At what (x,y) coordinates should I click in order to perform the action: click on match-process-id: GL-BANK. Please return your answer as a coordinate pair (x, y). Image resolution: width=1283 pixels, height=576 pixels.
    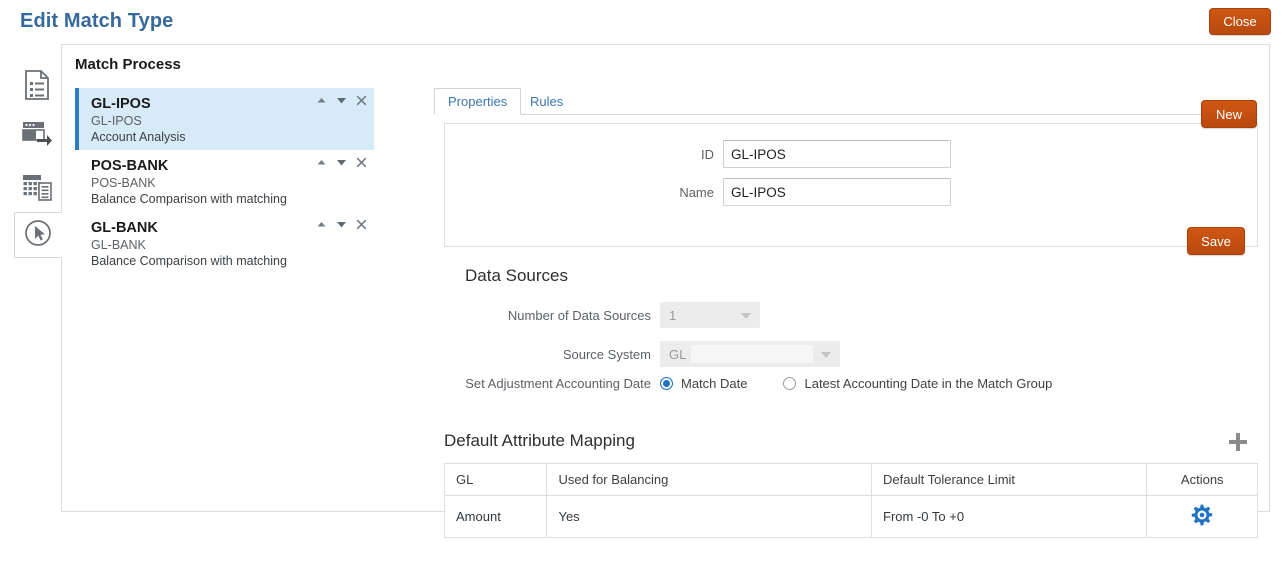
    Looking at the image, I should click on (118, 245).